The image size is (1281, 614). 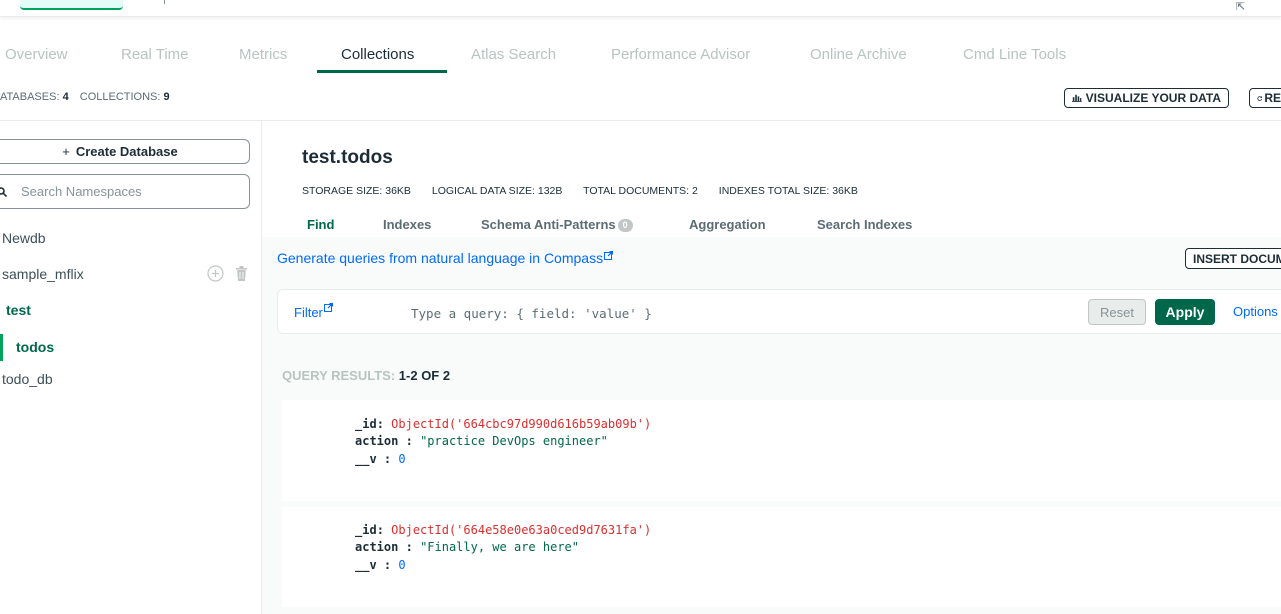 I want to click on refresh-label: RE, so click(x=1272, y=98).